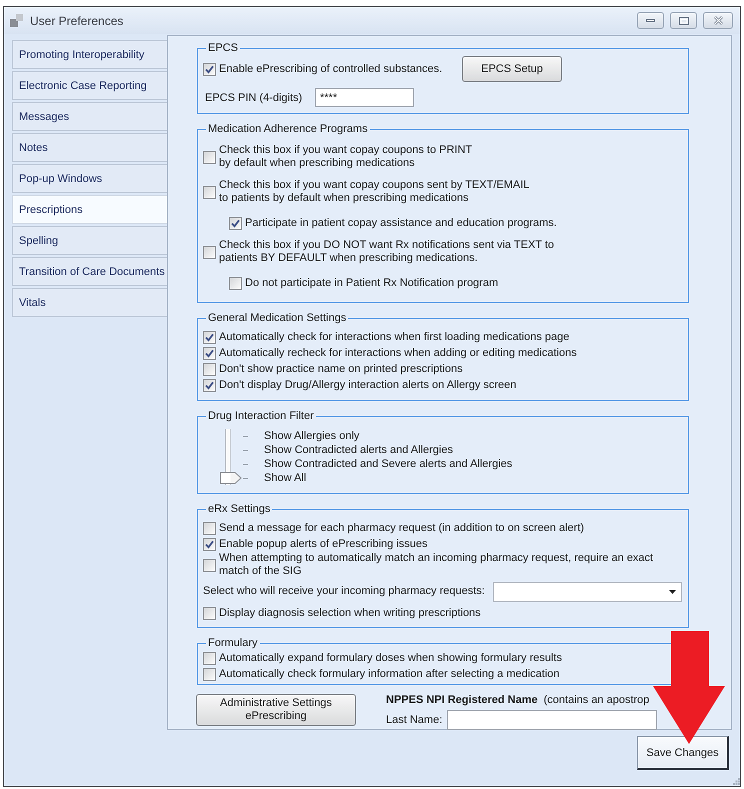  Describe the element at coordinates (436, 565) in the screenshot. I see `checkbox-label: When attempting to automatically match an incoming pharmacy request, require an exact match of the SIG` at that location.